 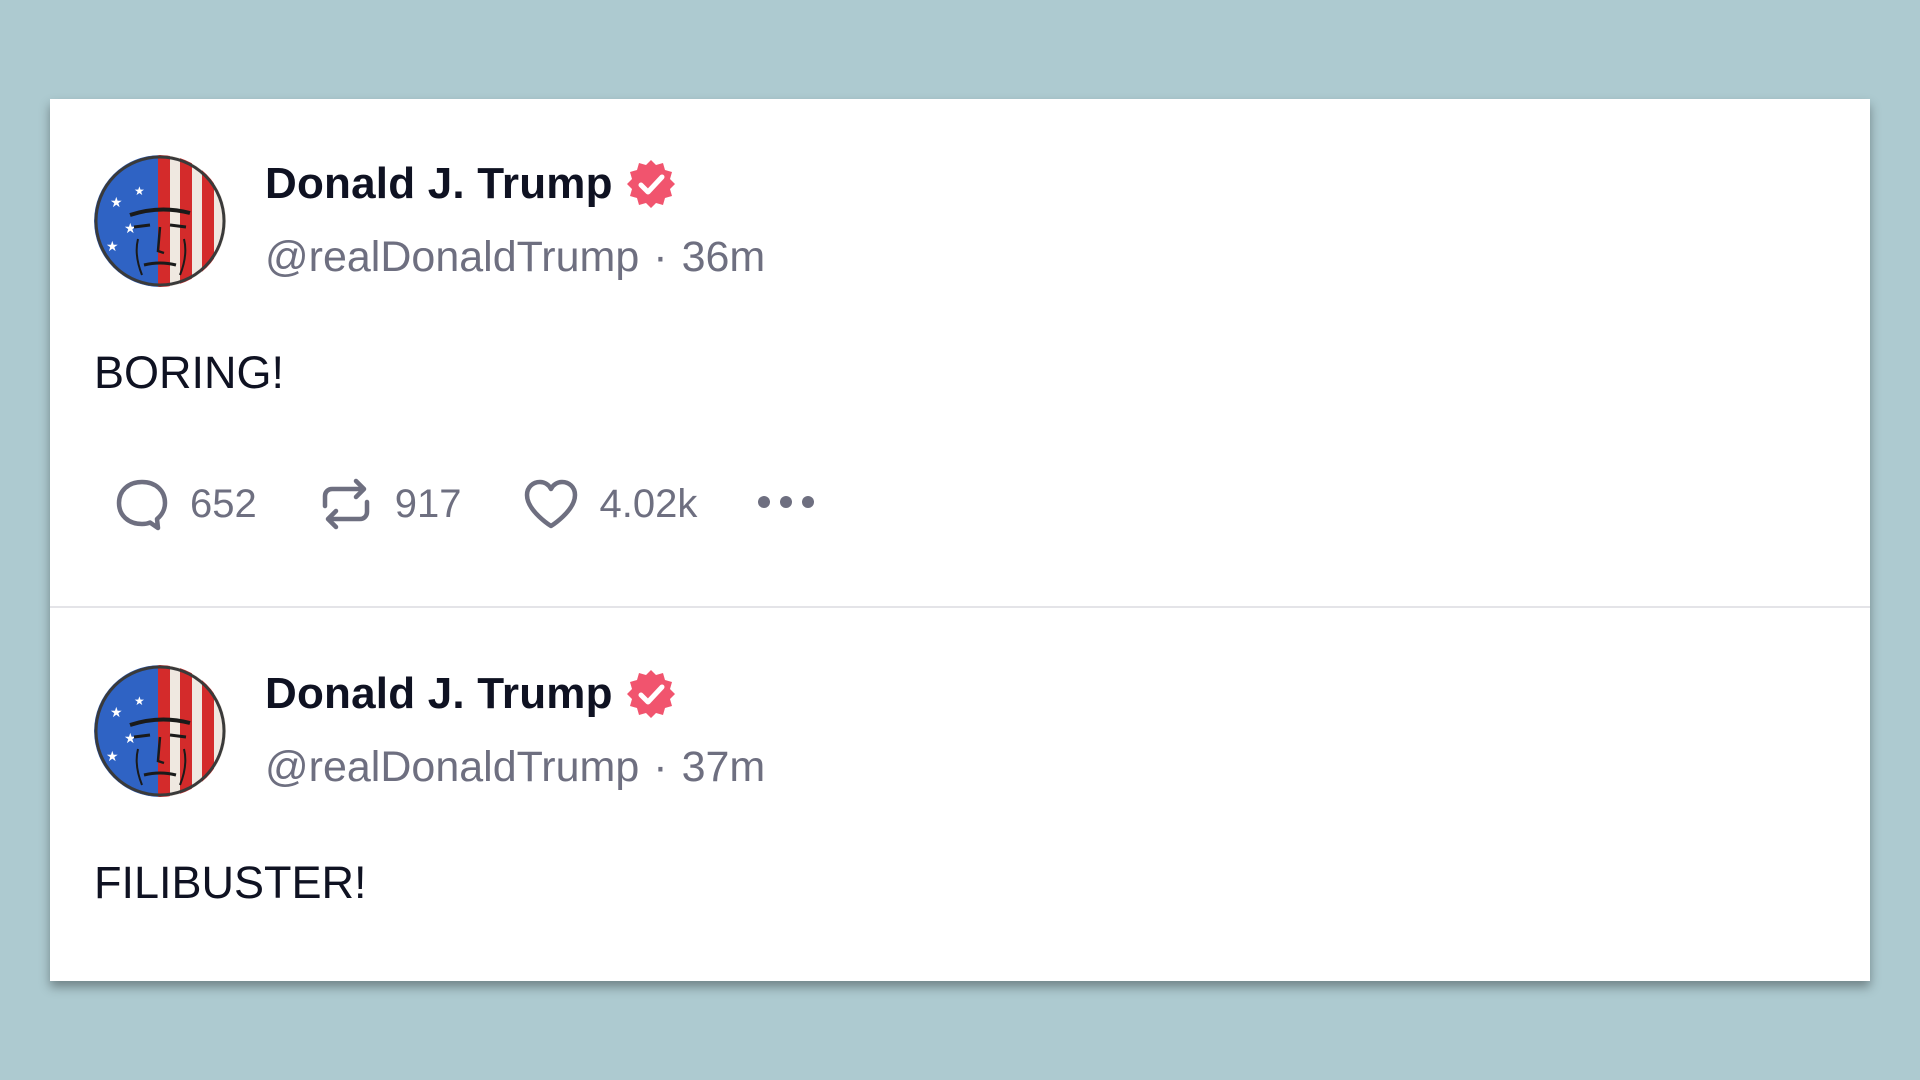 I want to click on like-button: 4.02k, so click(x=609, y=504).